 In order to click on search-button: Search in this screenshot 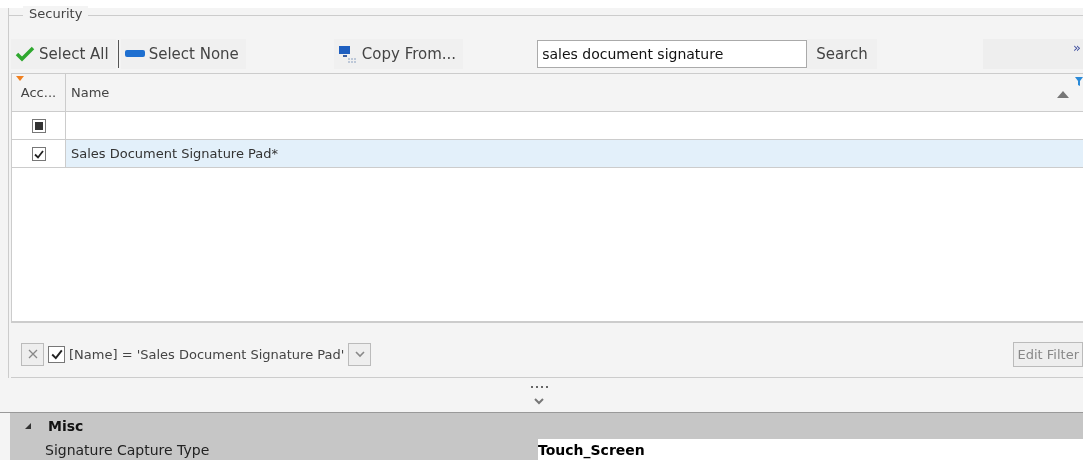, I will do `click(842, 54)`.